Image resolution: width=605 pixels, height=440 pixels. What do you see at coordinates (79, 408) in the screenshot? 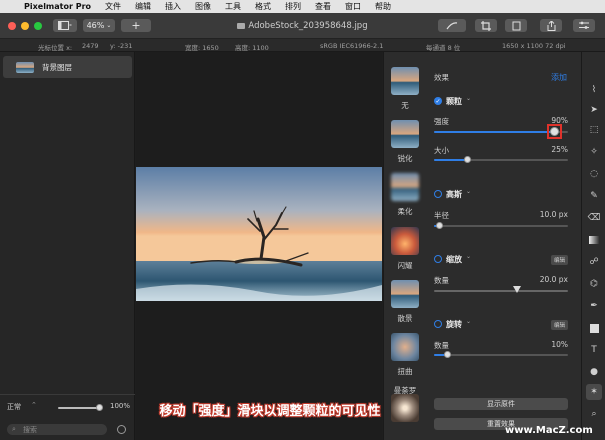
I see `opacity-slider` at bounding box center [79, 408].